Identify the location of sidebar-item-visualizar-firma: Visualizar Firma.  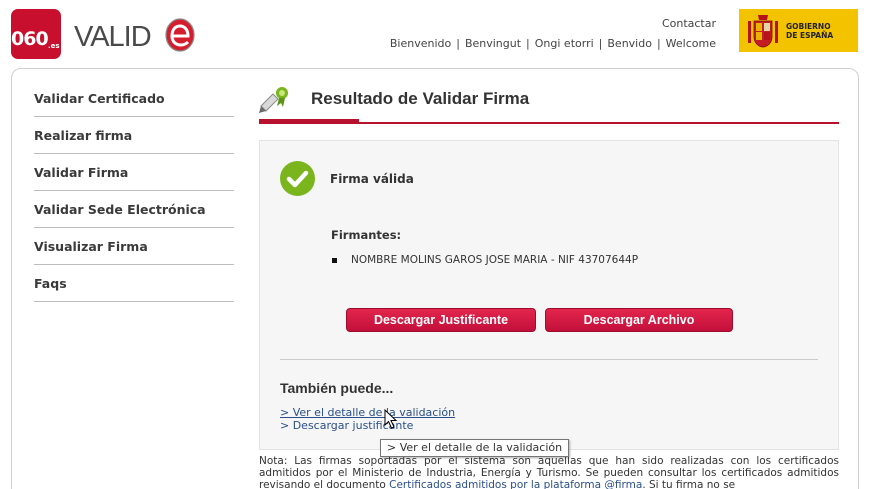
(134, 246).